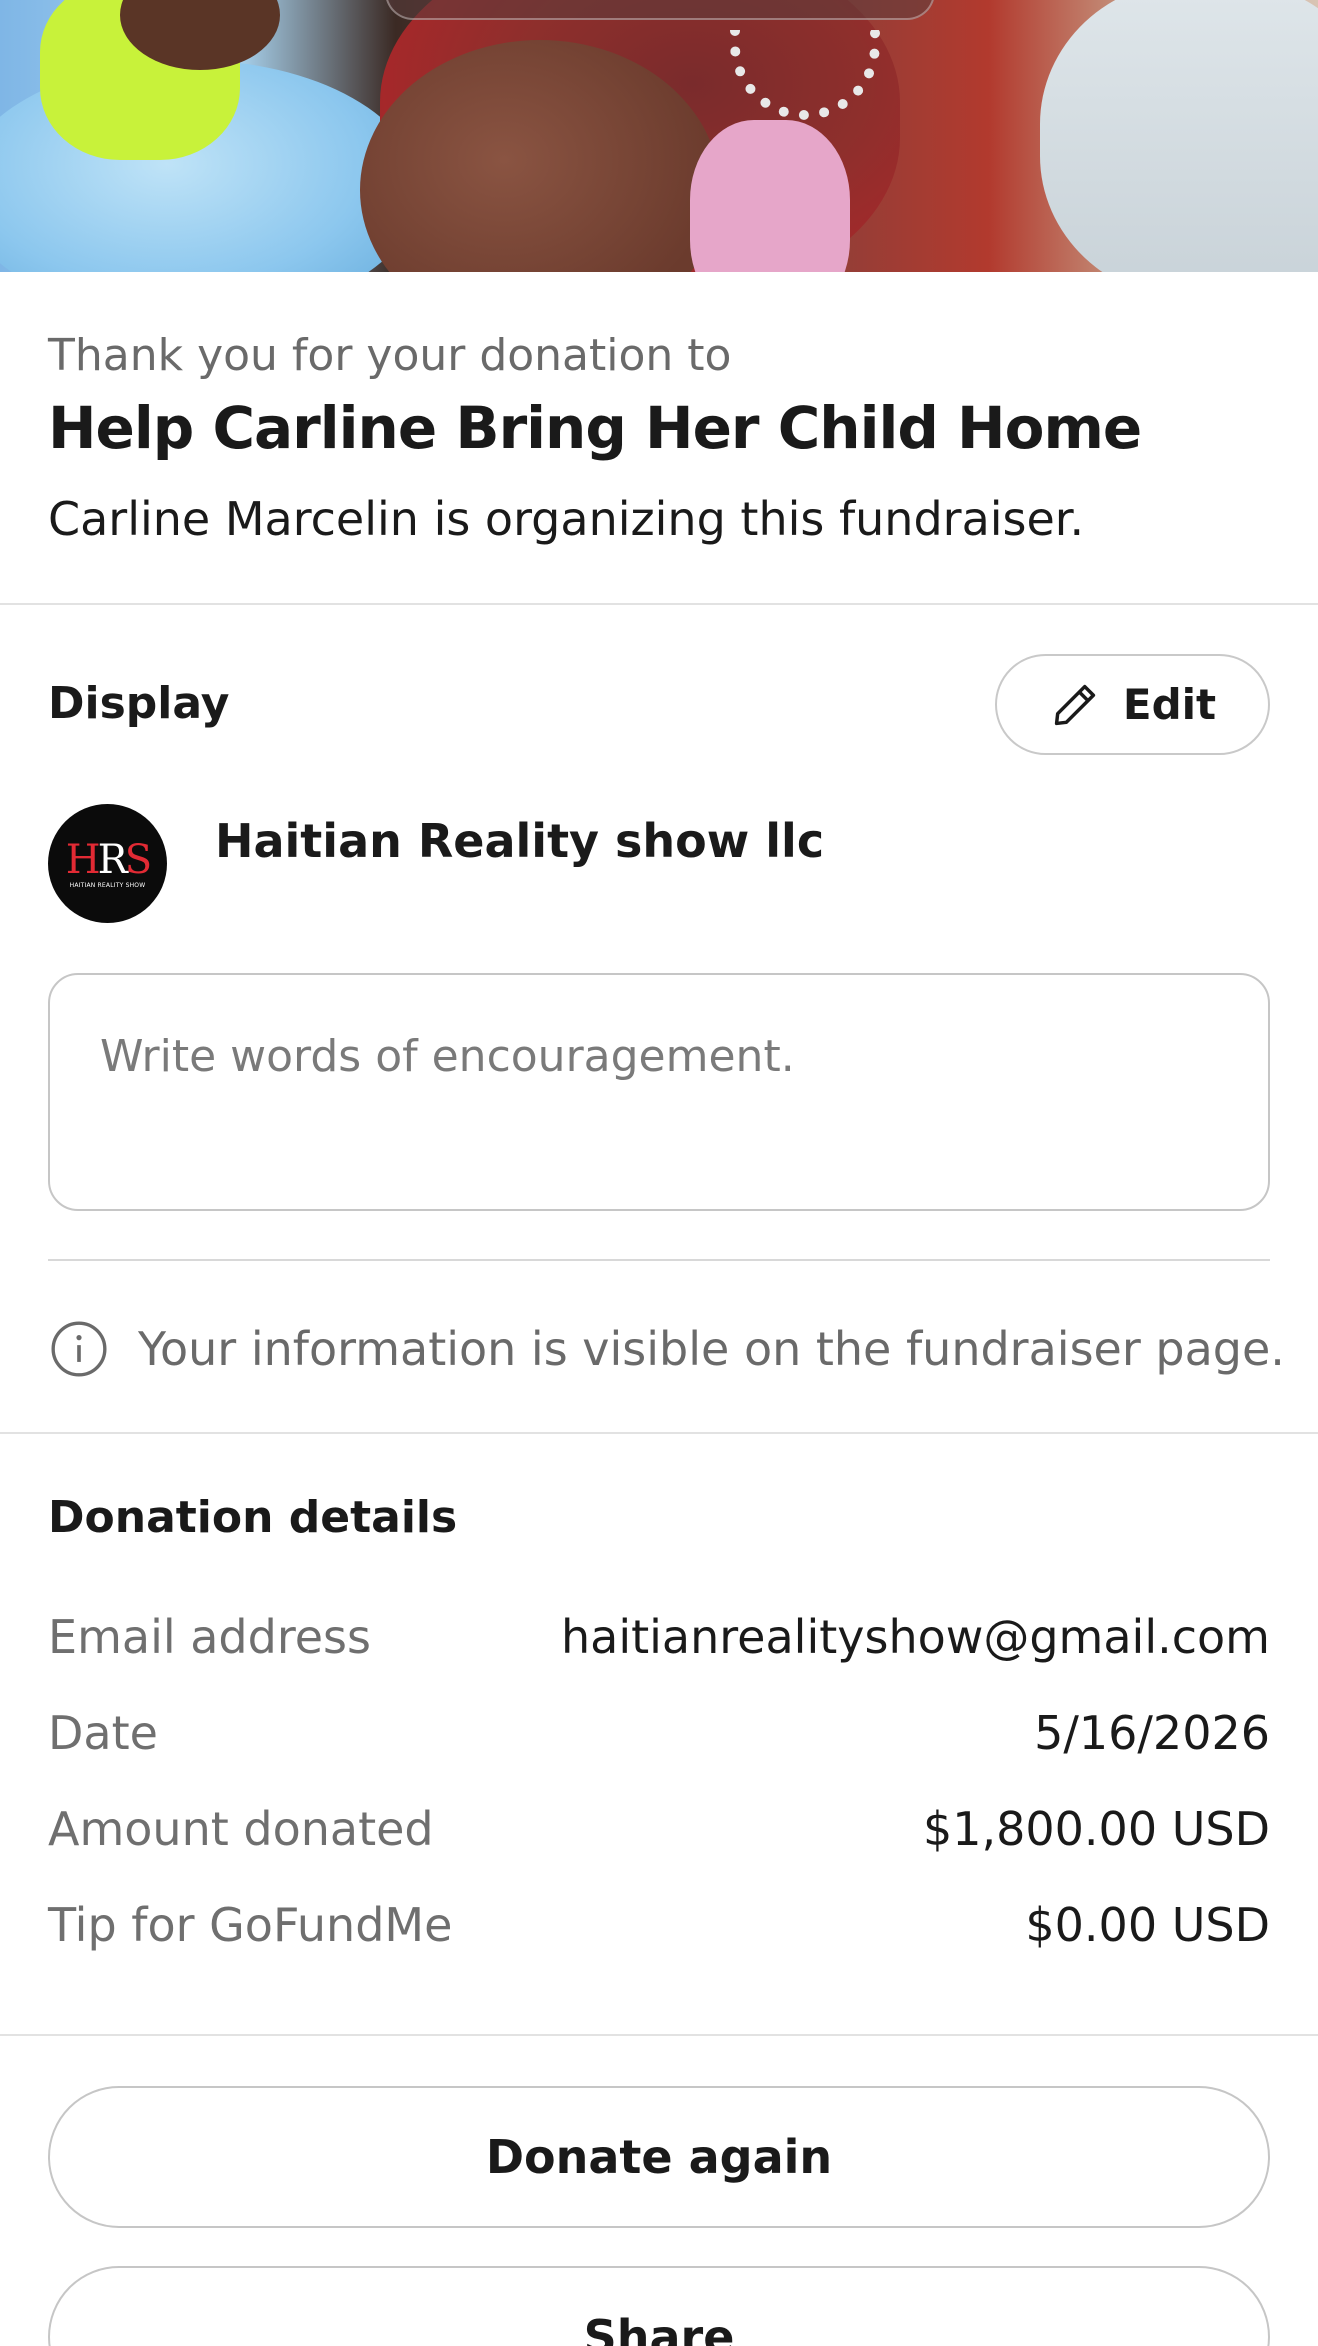  I want to click on inset-divider, so click(659, 1260).